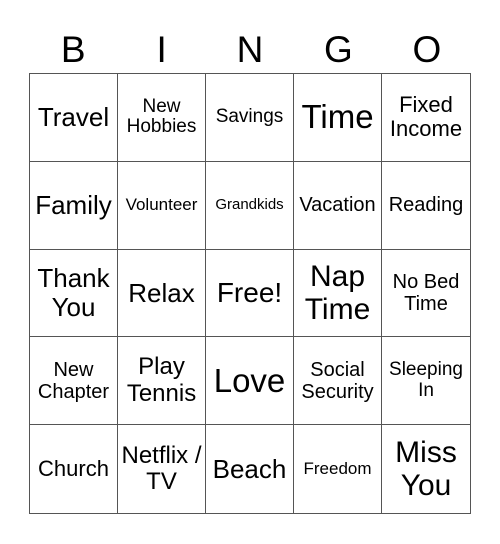  I want to click on bingo-cell: Church, so click(74, 469).